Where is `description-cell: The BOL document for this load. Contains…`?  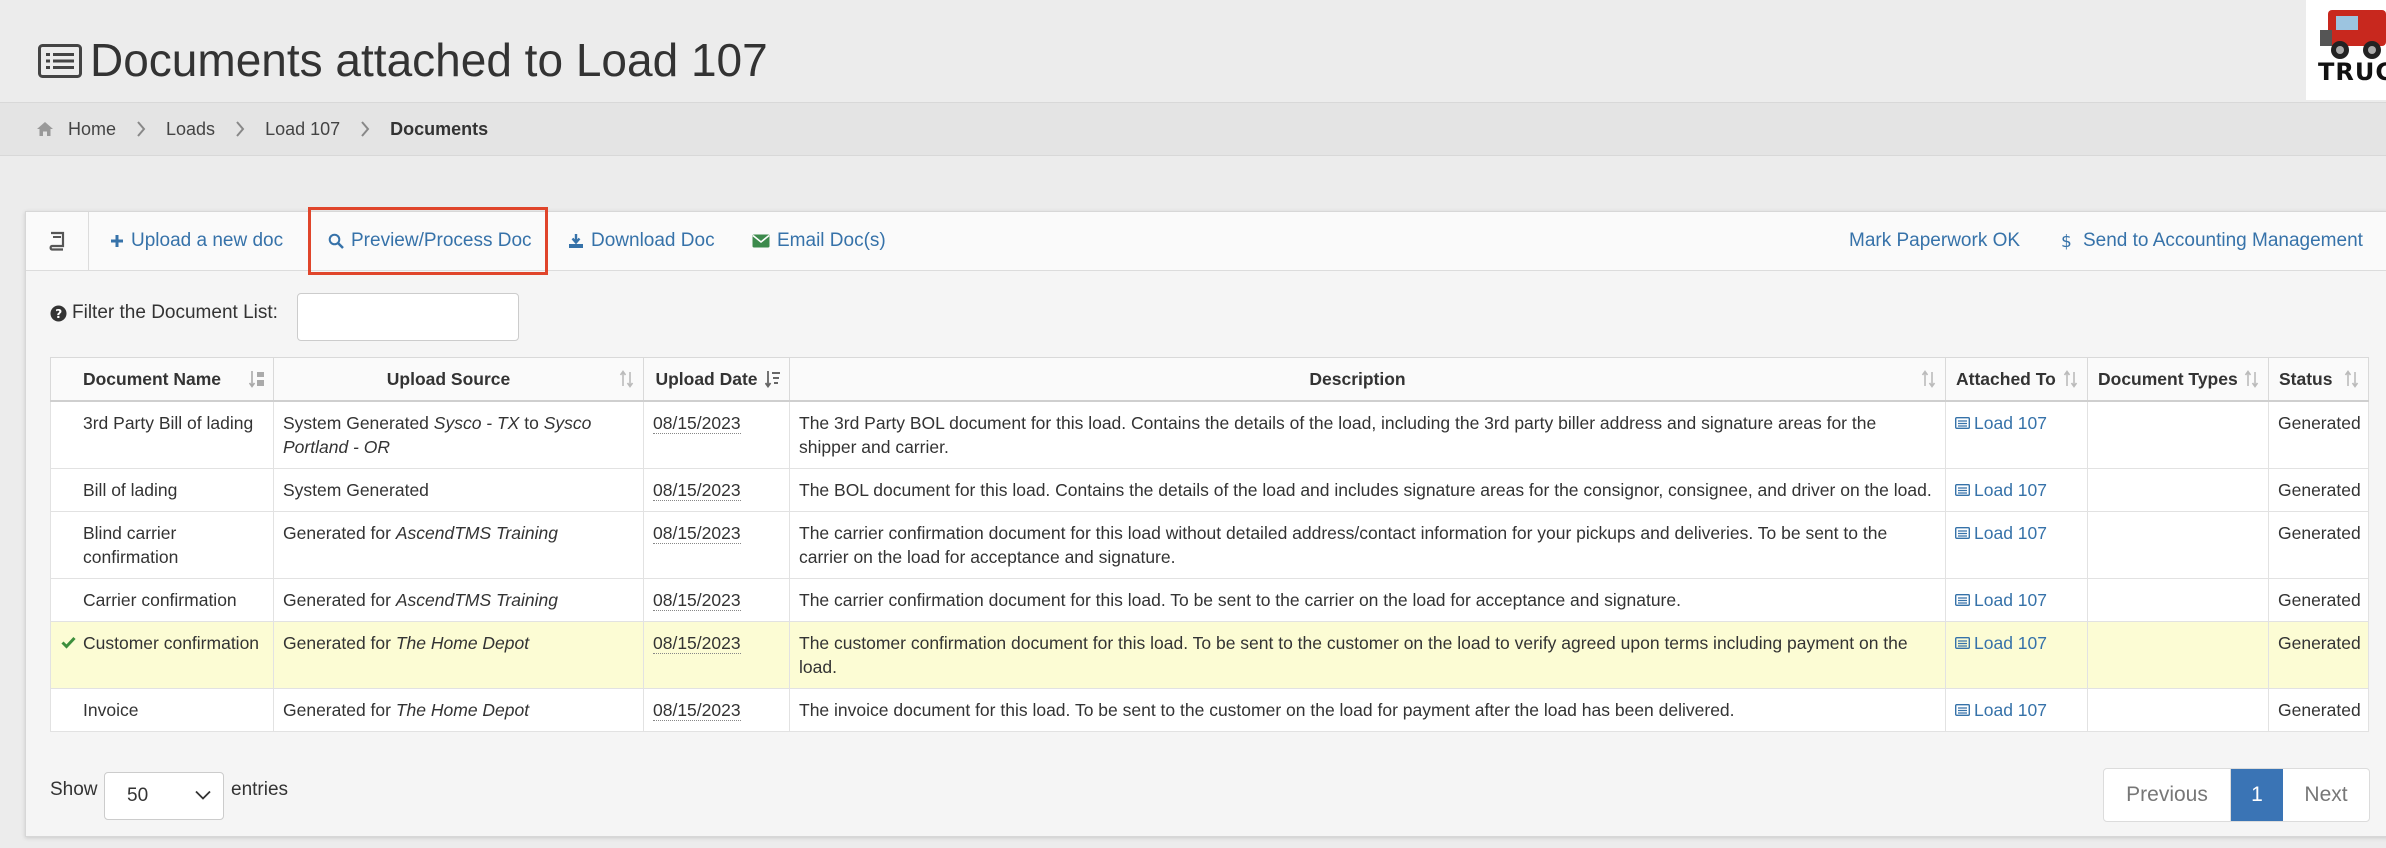
description-cell: The BOL document for this load. Contains… is located at coordinates (1367, 490).